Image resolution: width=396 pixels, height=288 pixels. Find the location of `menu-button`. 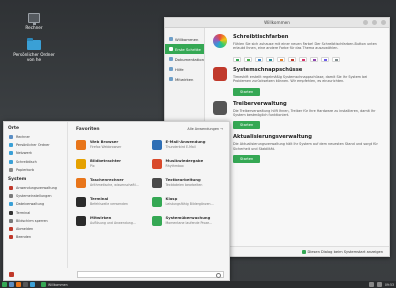

menu-button is located at coordinates (4, 284).